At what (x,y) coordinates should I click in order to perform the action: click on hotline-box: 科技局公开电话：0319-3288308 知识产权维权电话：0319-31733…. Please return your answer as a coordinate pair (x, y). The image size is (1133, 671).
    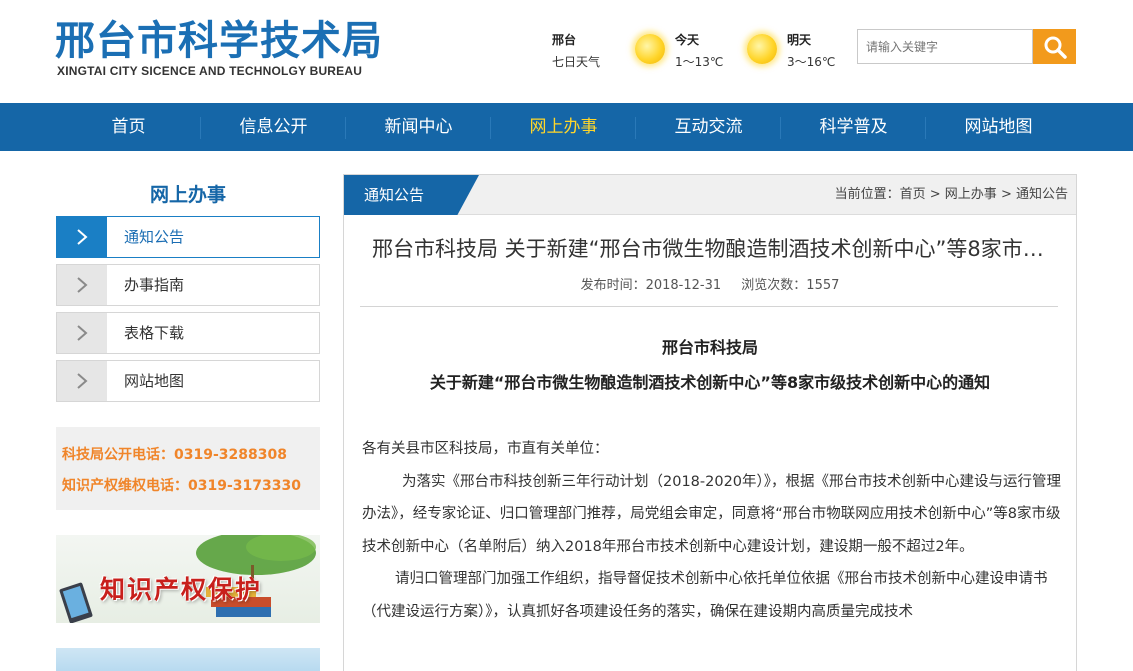
    Looking at the image, I should click on (188, 468).